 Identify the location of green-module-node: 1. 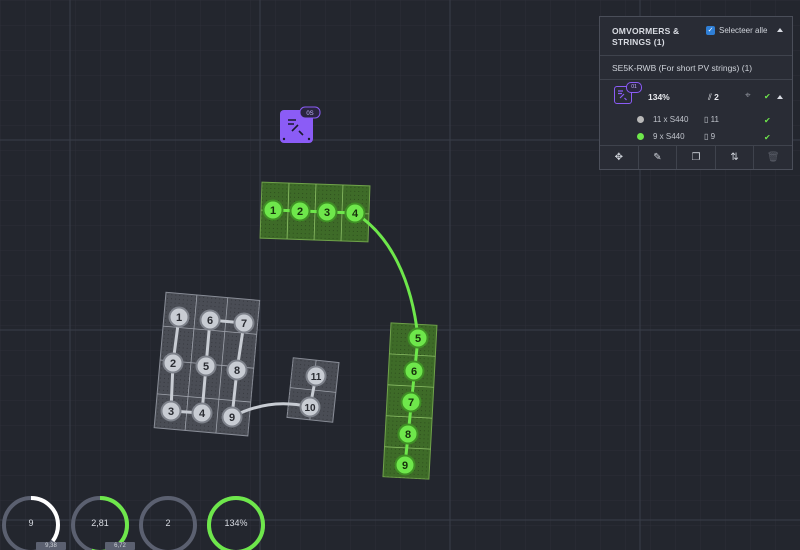
(273, 210).